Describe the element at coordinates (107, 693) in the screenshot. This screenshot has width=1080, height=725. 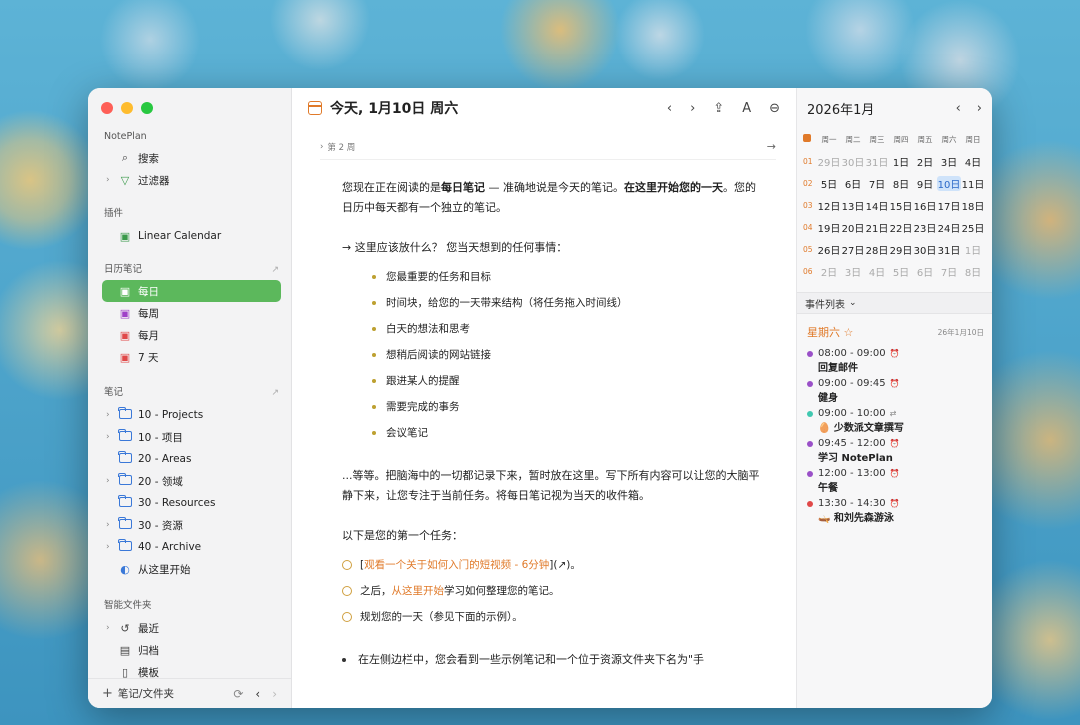
I see `plus-icon: +` at that location.